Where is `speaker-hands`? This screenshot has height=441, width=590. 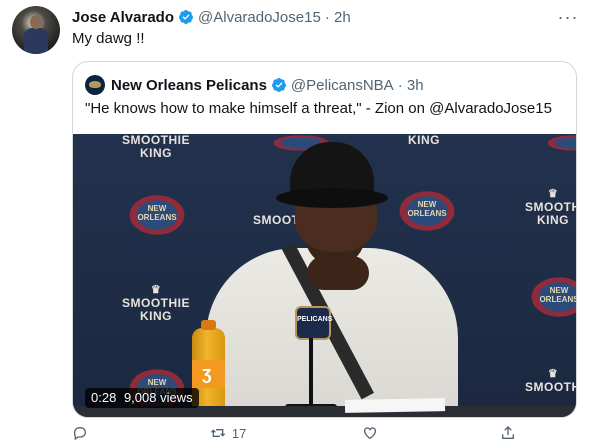
speaker-hands is located at coordinates (338, 273).